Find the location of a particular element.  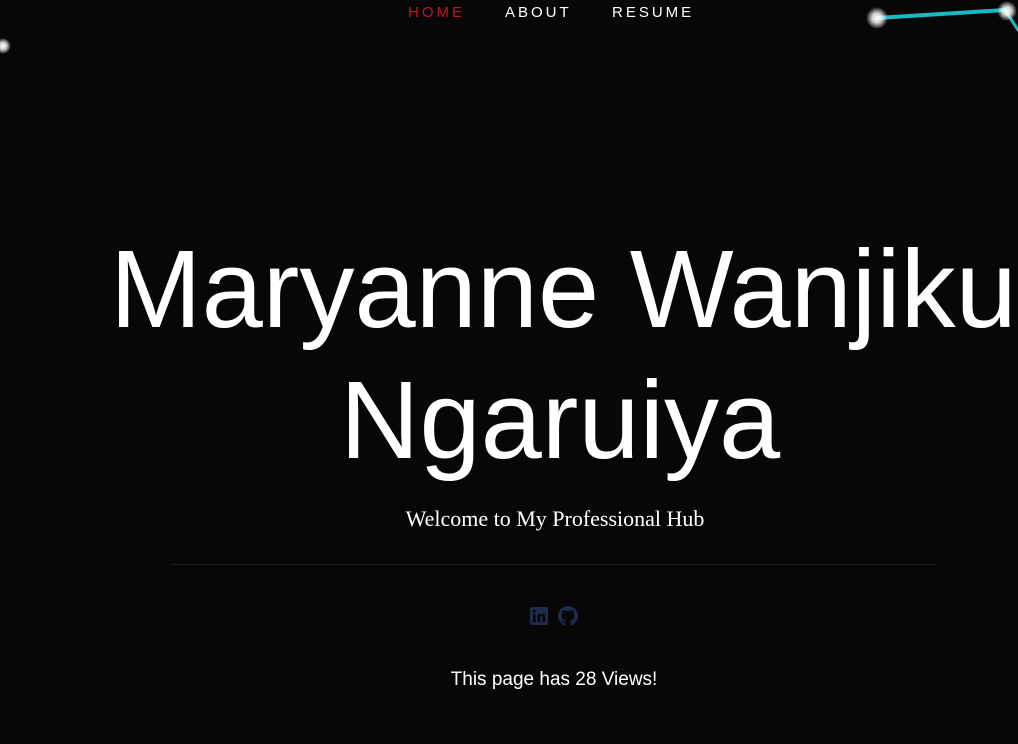

linkedin-icon is located at coordinates (539, 616).